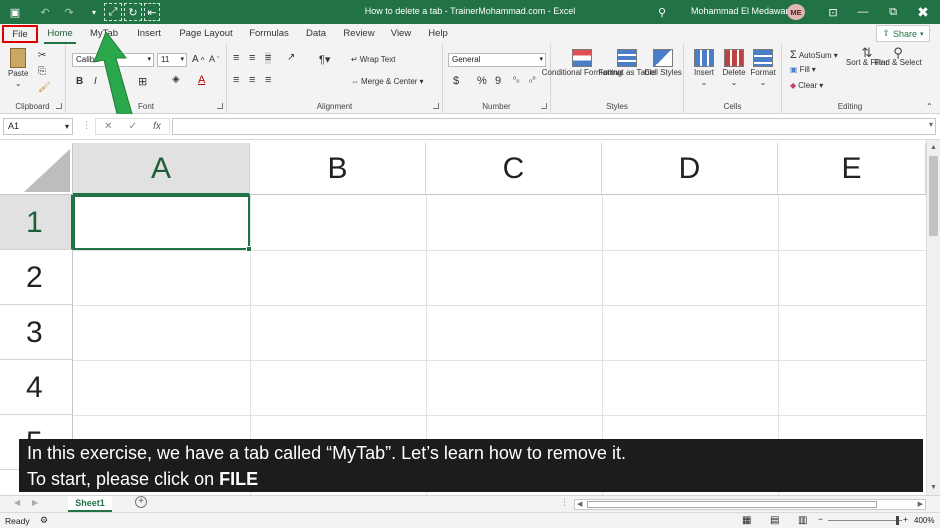 This screenshot has width=940, height=528. Describe the element at coordinates (206, 34) in the screenshot. I see `tab-page-layout: Page Layout` at that location.